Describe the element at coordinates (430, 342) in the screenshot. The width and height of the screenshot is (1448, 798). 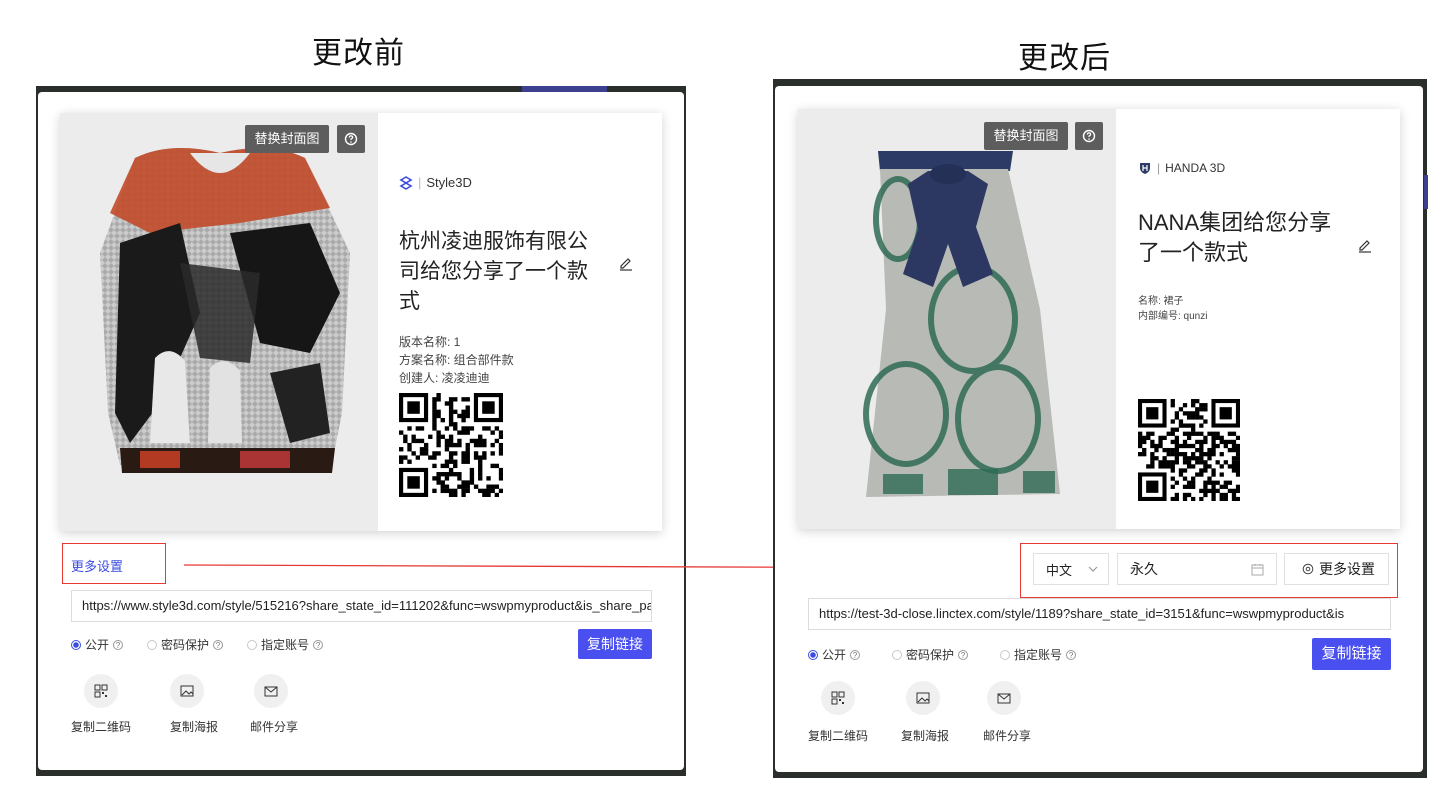
I see `meta-version: 版本名称: 1` at that location.